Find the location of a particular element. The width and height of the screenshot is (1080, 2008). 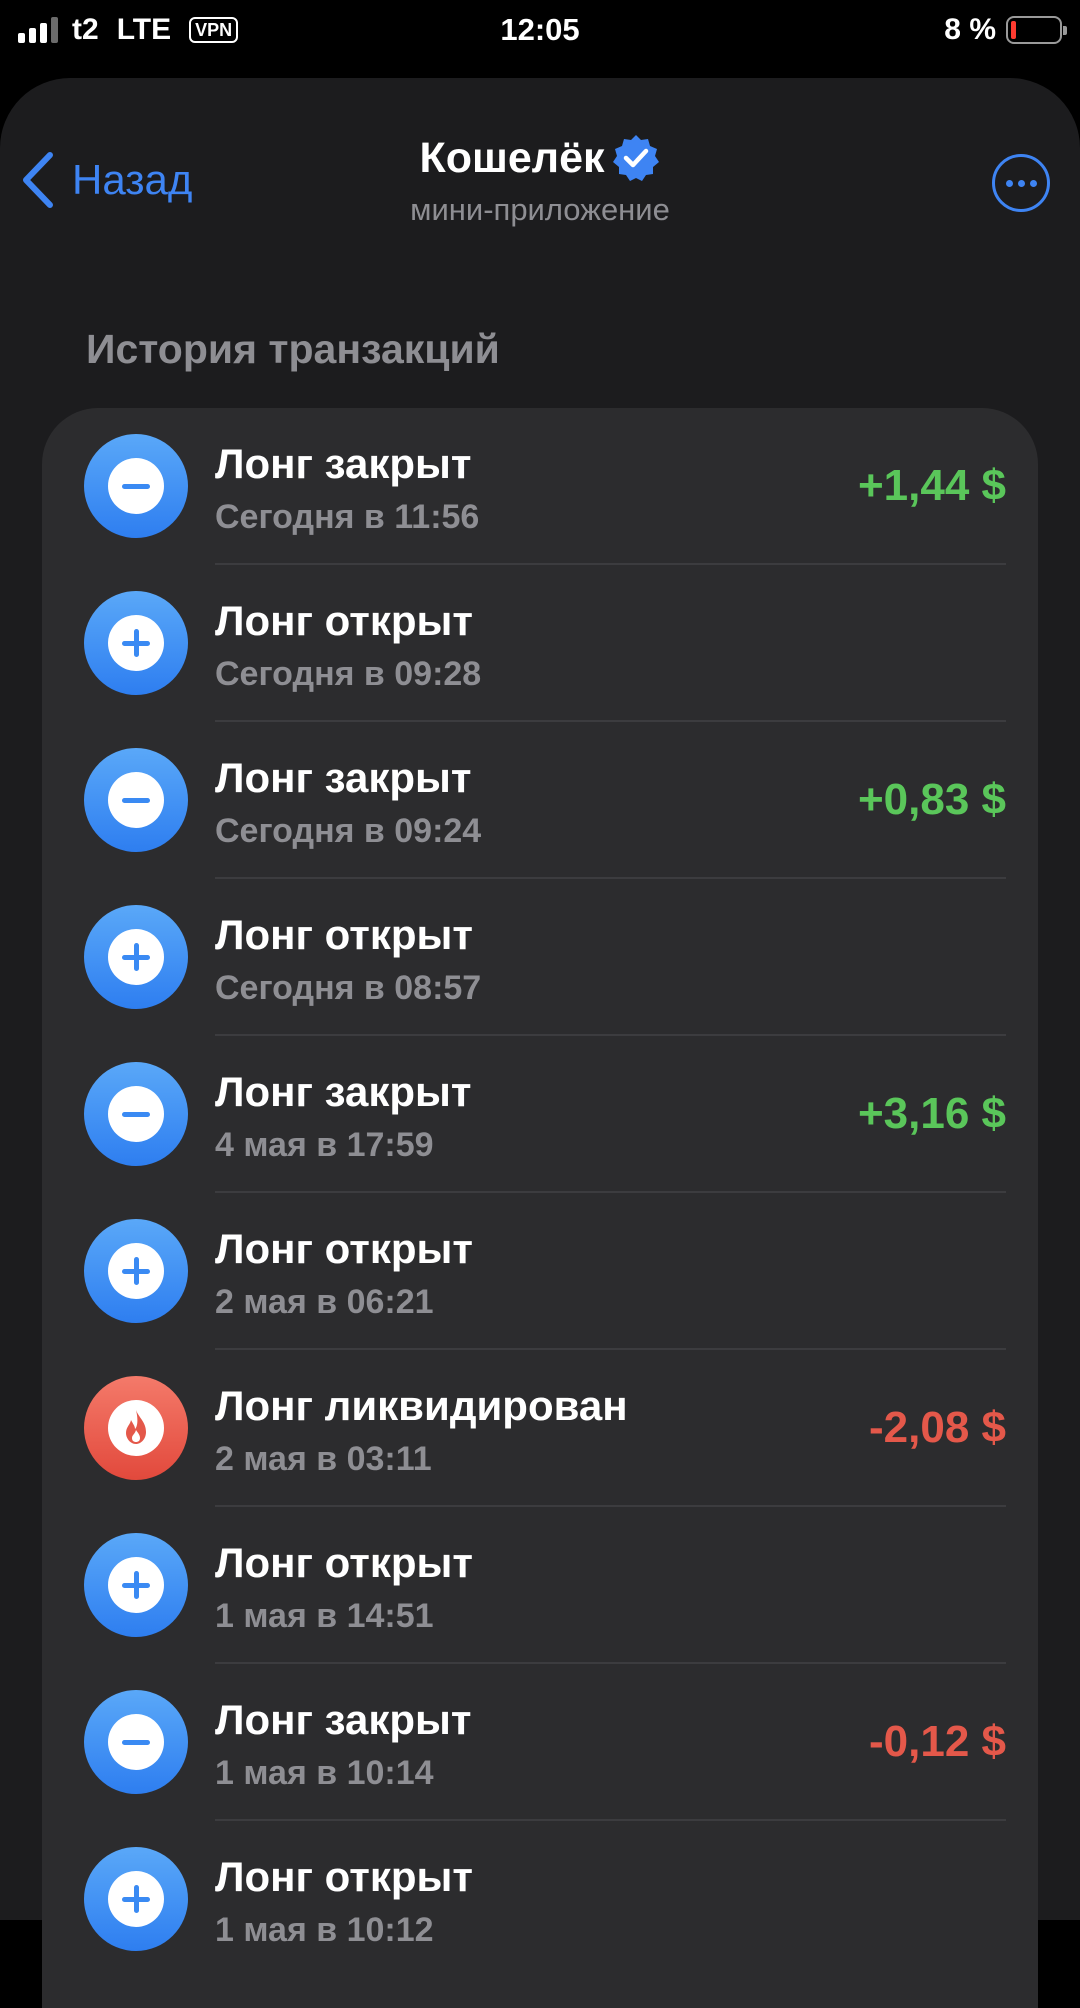

transaction-date: 2 мая в 06:21 is located at coordinates (324, 1302).